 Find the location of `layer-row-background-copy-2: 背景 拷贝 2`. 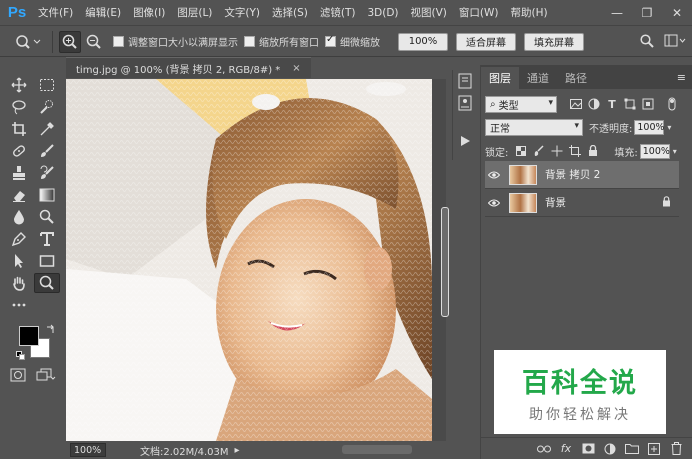

layer-row-background-copy-2: 背景 拷贝 2 is located at coordinates (582, 175).